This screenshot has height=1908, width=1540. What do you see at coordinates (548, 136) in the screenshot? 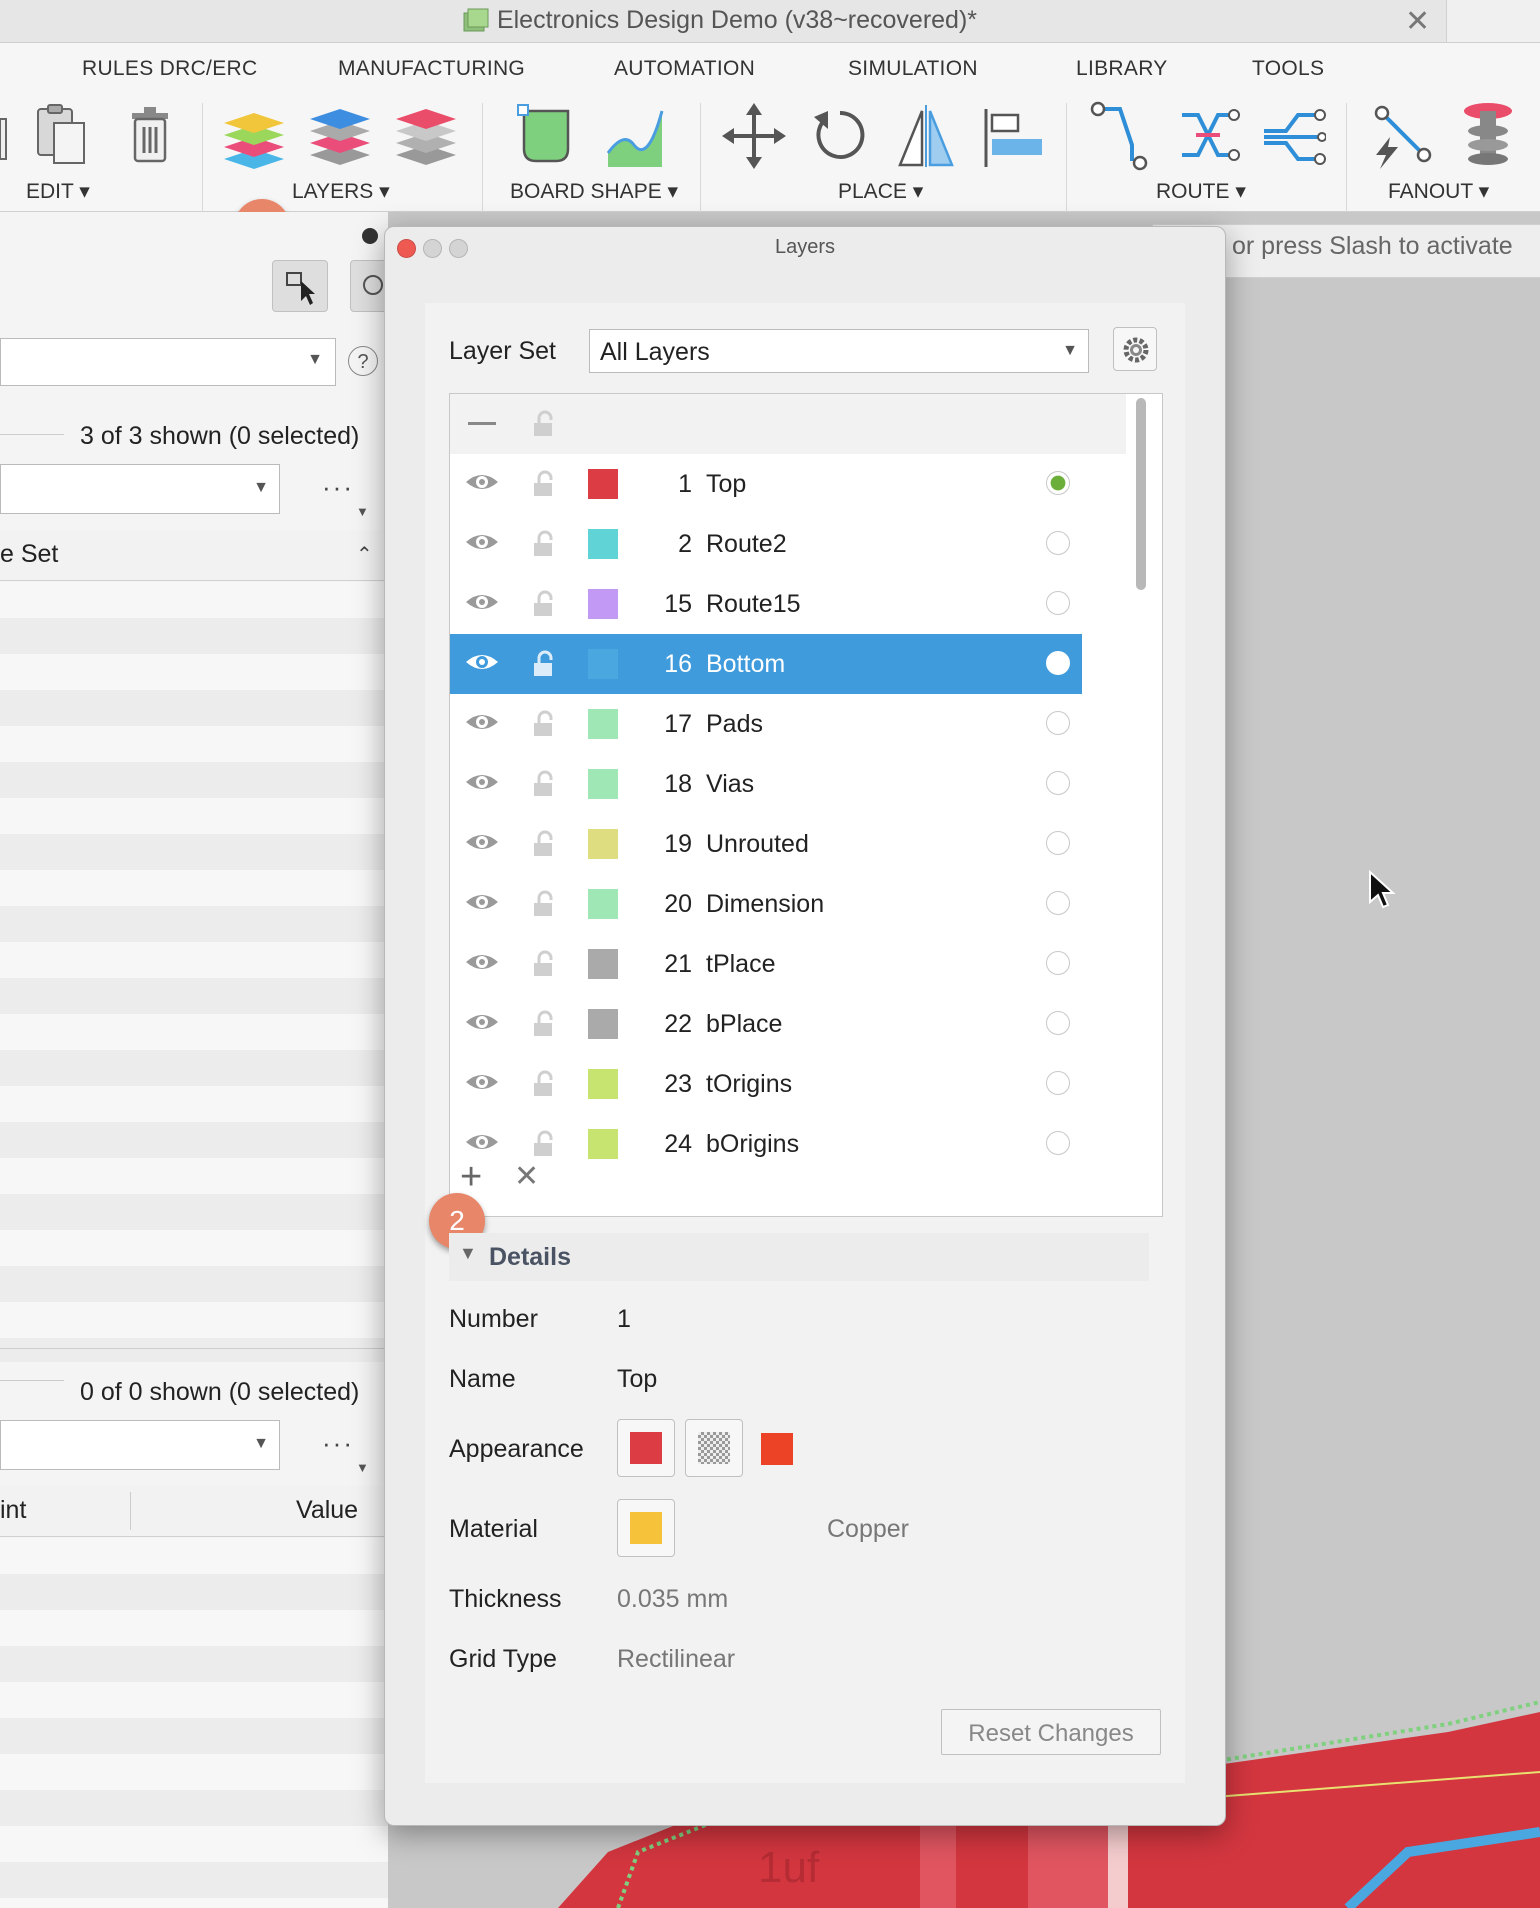
I see `board-outline-icon` at bounding box center [548, 136].